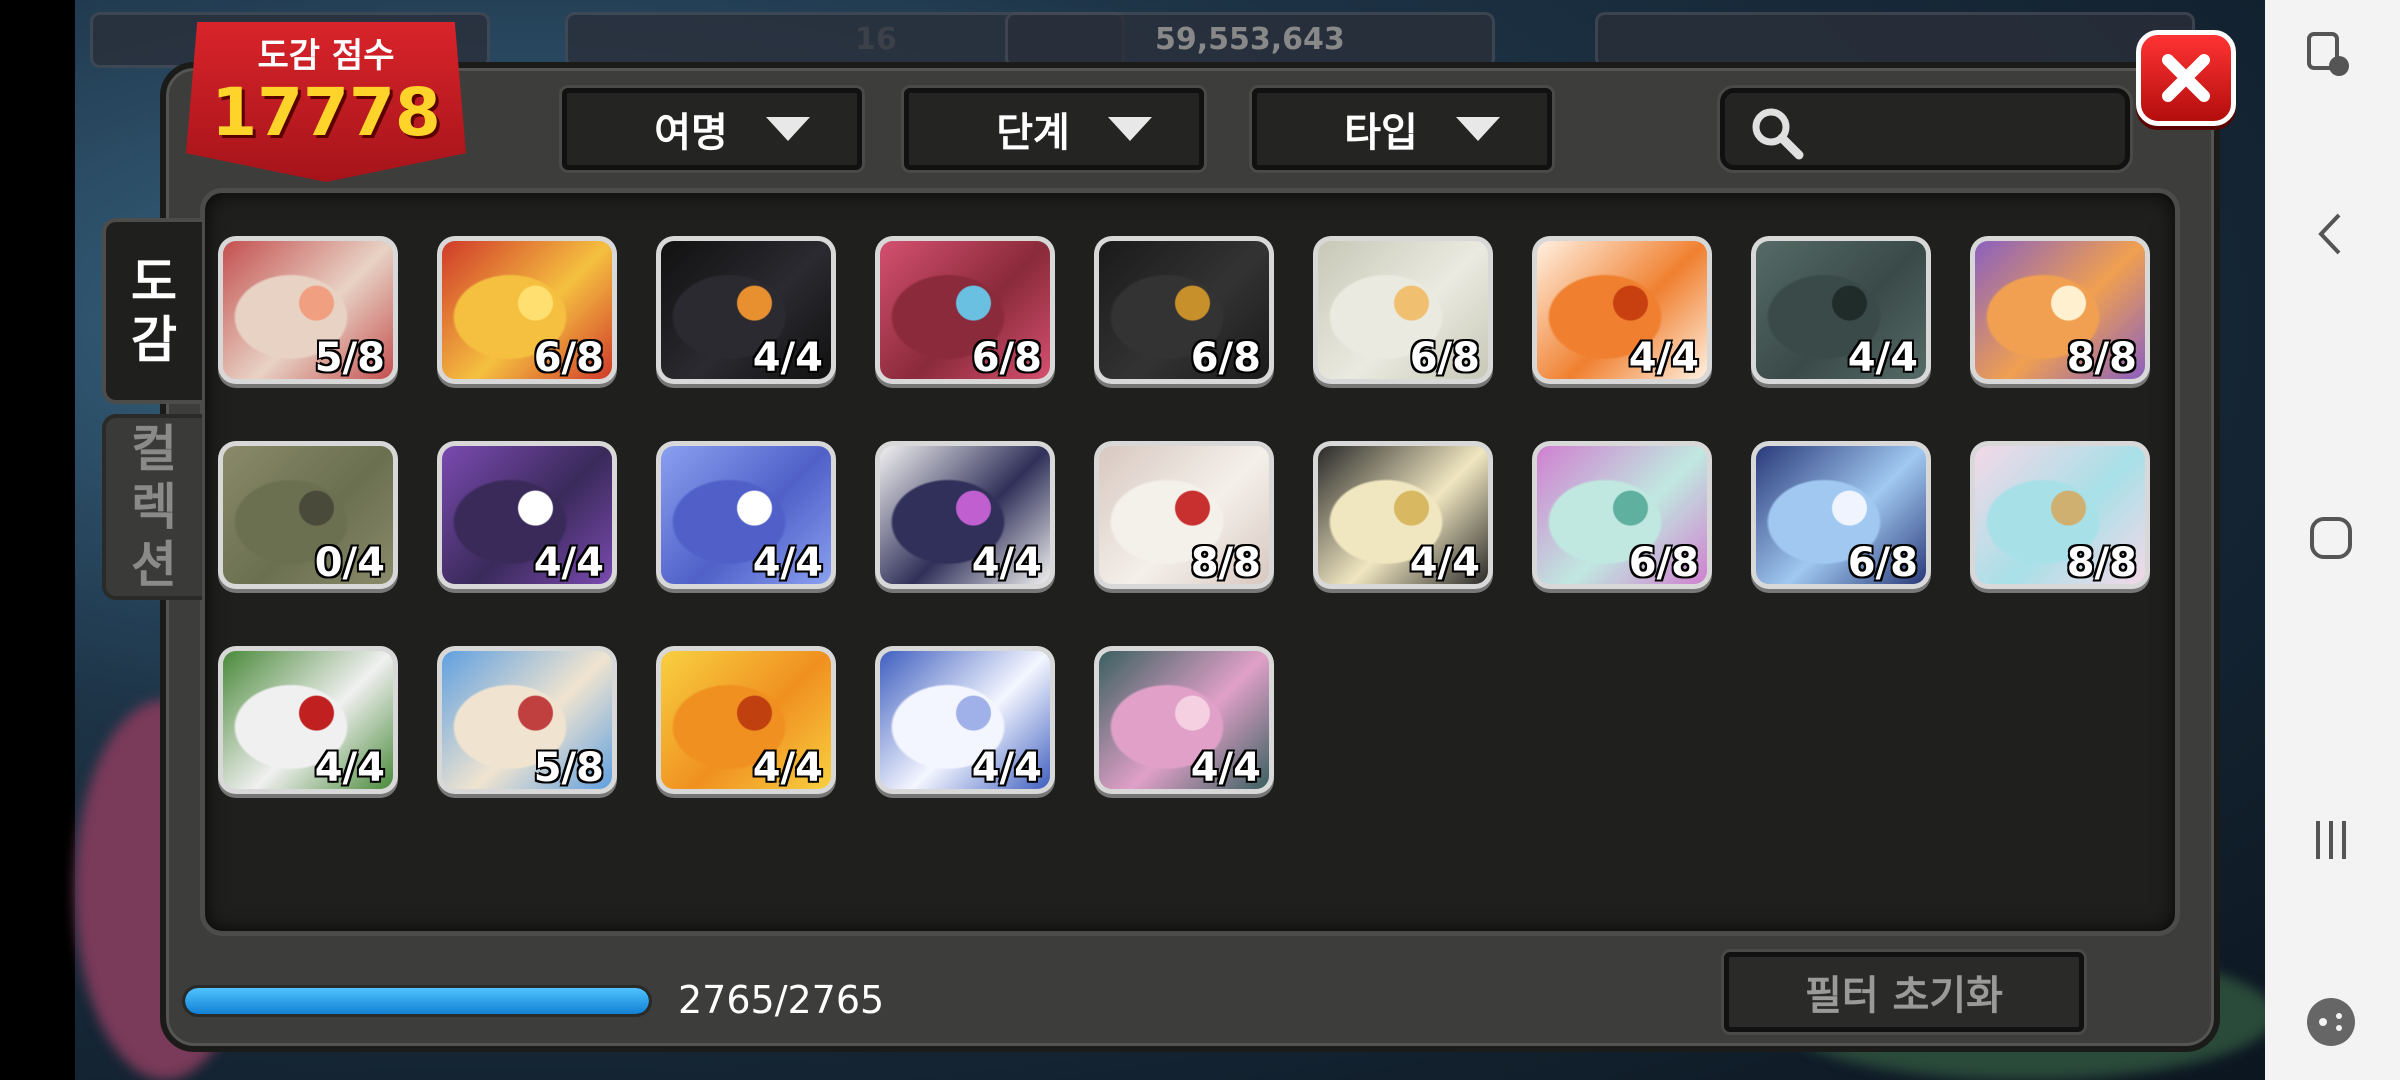  Describe the element at coordinates (1381, 133) in the screenshot. I see `dropdown-label: 타입` at that location.